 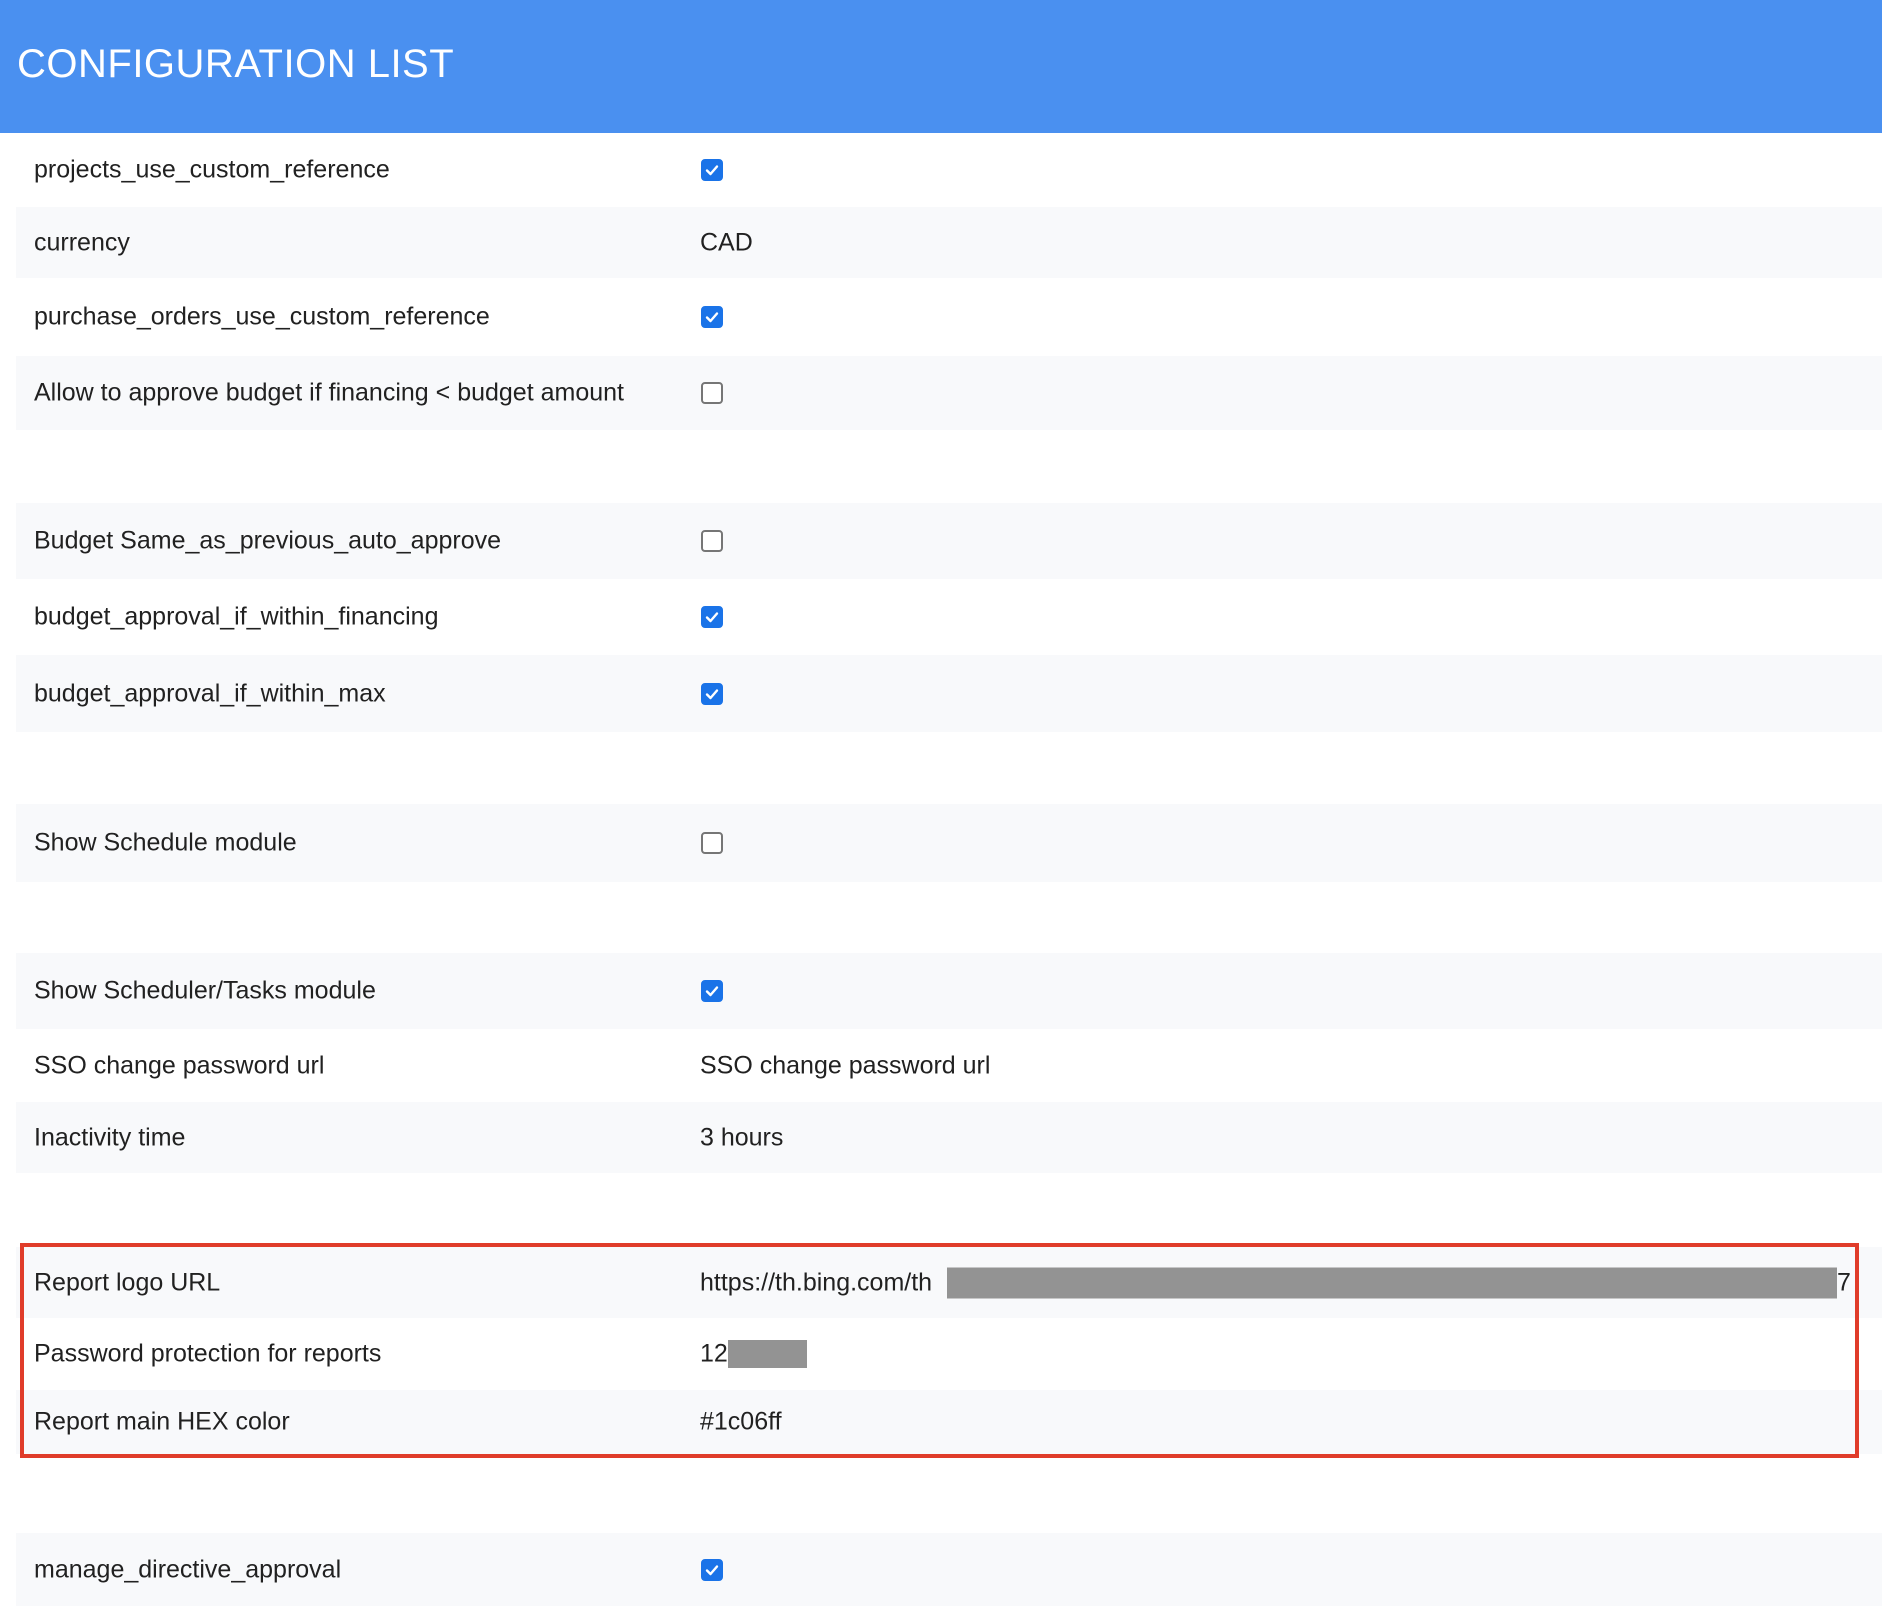 I want to click on config-label: purchase_orders_use_custom_reference, so click(x=262, y=316).